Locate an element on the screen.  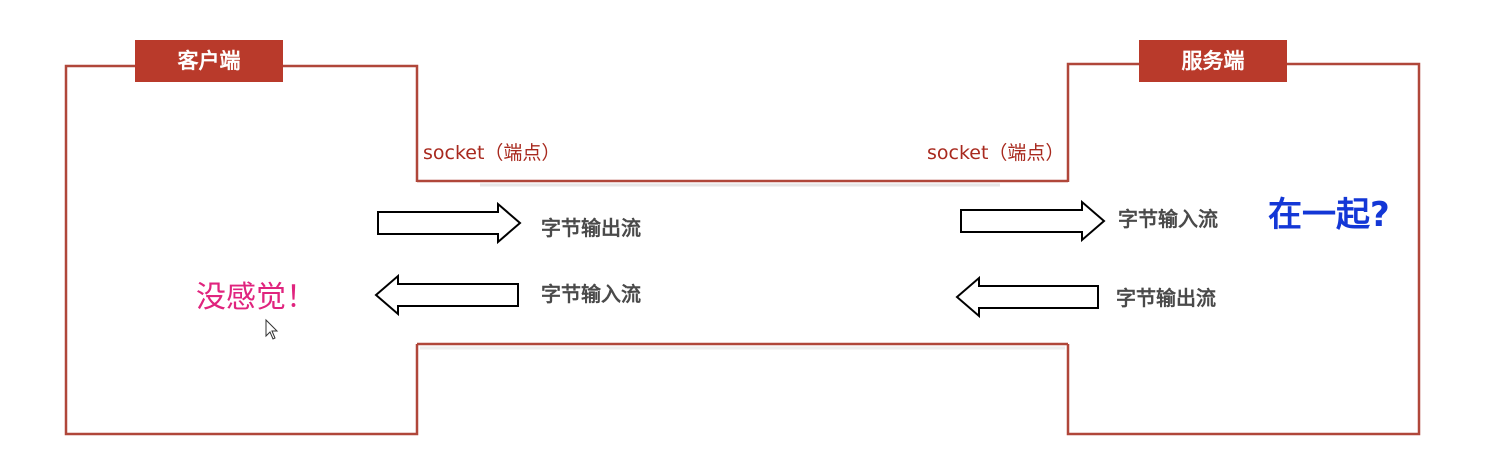
mouse-cursor-icon is located at coordinates (272, 329).